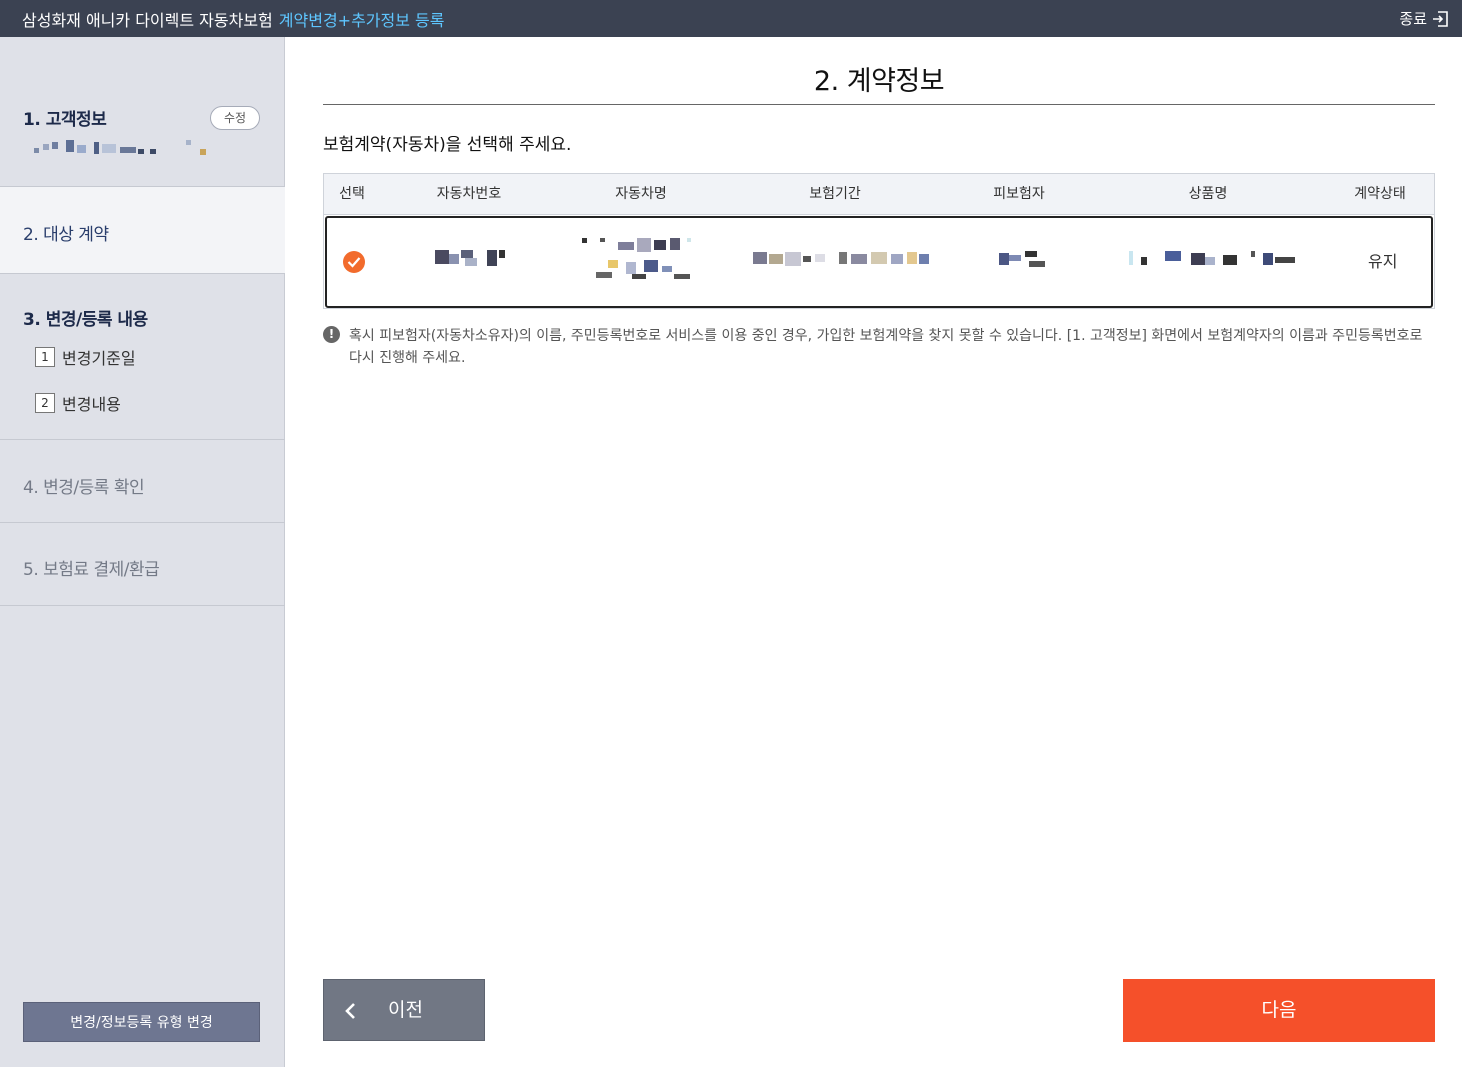 The image size is (1462, 1067). Describe the element at coordinates (45, 357) in the screenshot. I see `substep-number: 1` at that location.